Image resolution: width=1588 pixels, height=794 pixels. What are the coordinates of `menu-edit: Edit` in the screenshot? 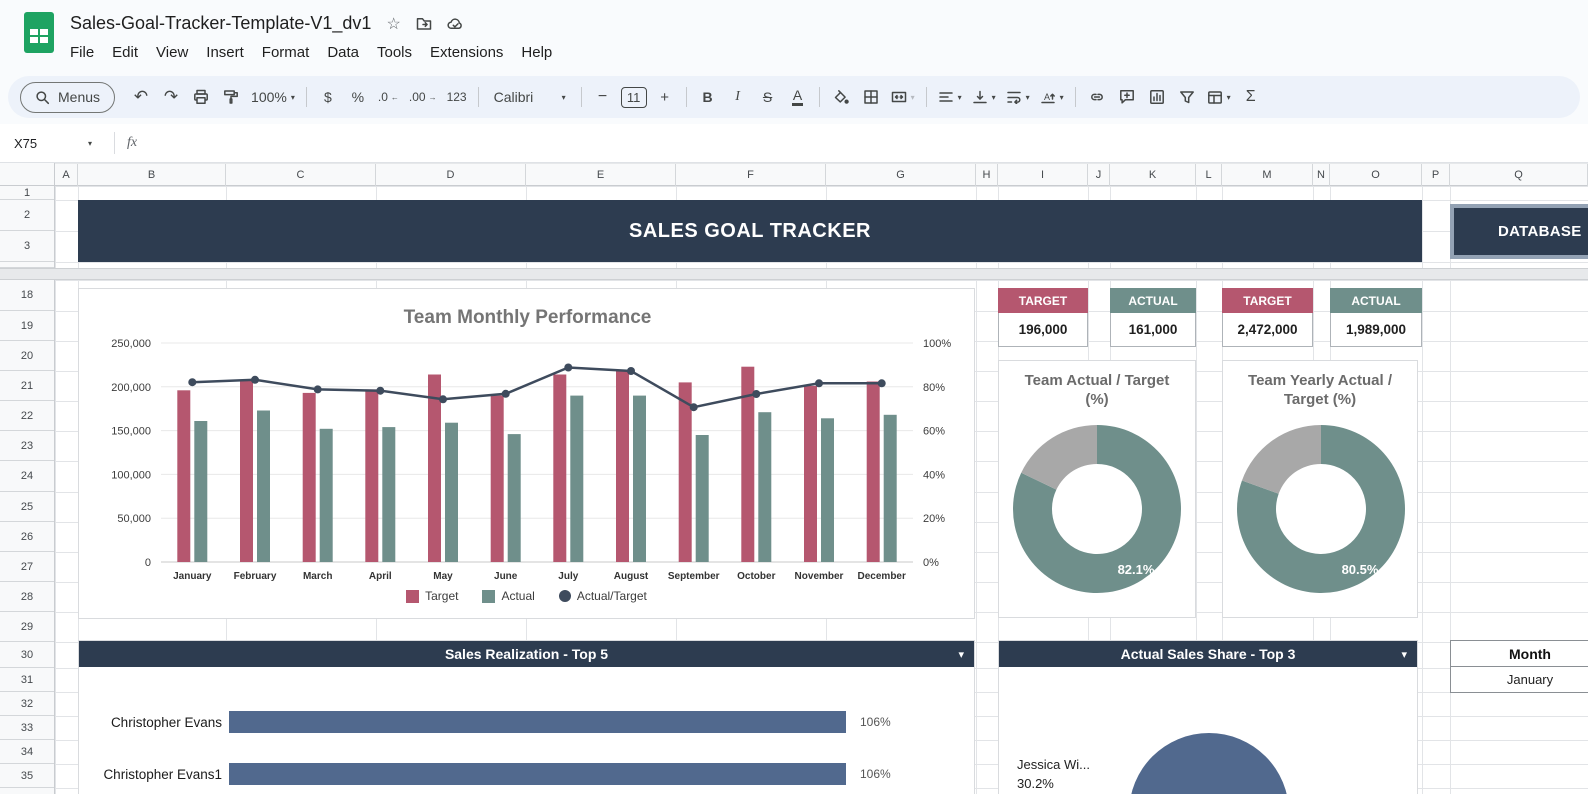 It's located at (125, 52).